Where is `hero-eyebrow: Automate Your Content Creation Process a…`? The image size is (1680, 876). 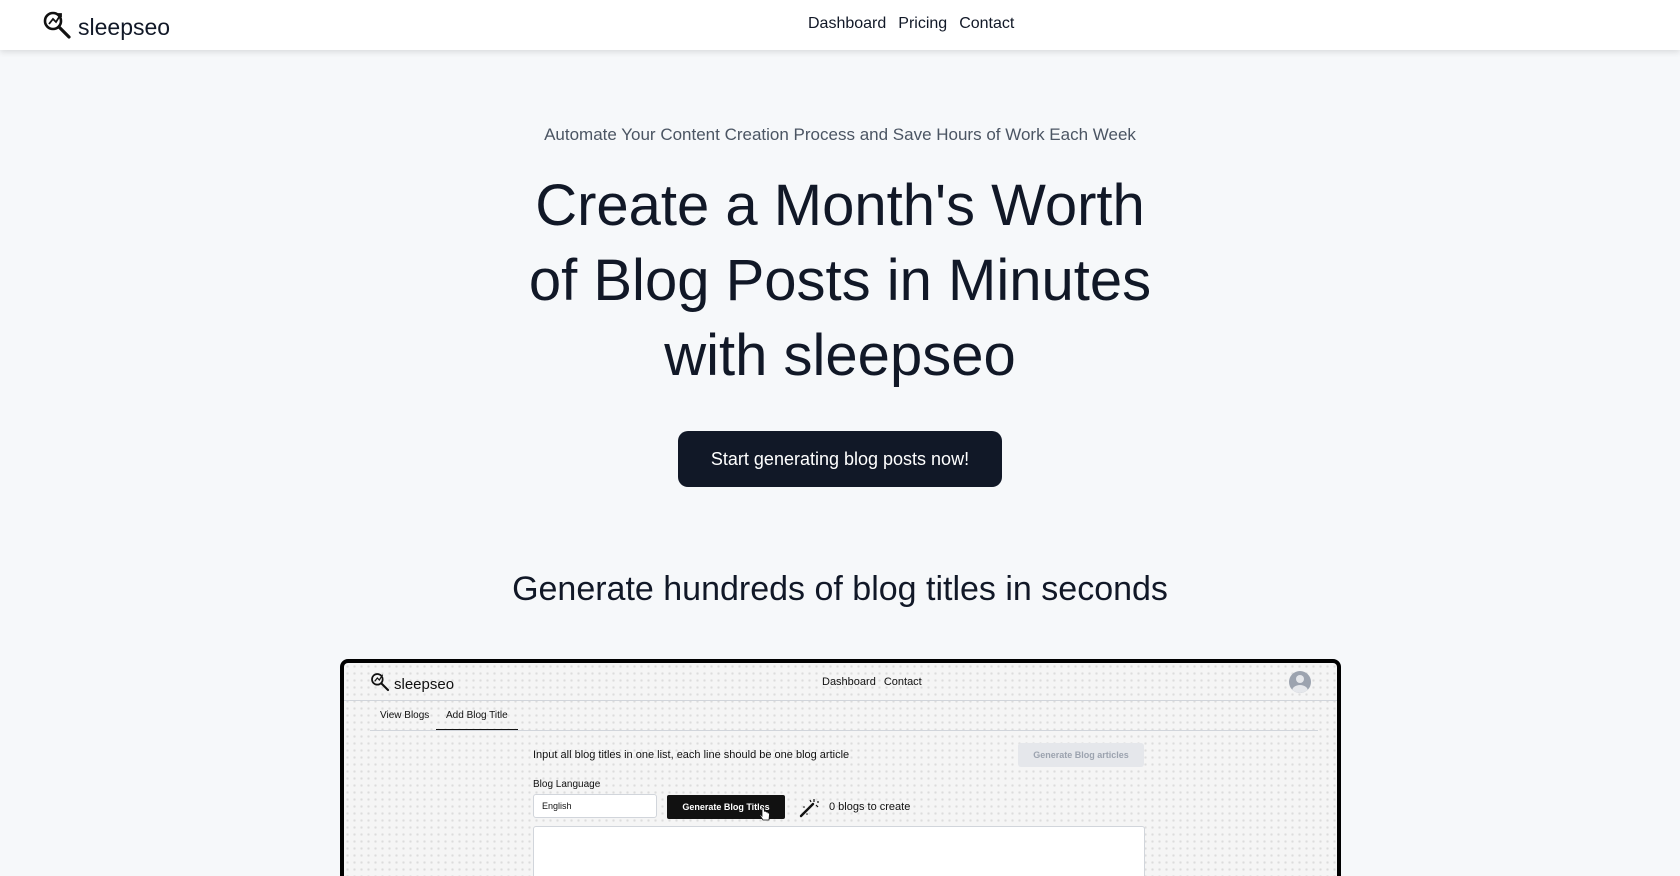 hero-eyebrow: Automate Your Content Creation Process a… is located at coordinates (840, 134).